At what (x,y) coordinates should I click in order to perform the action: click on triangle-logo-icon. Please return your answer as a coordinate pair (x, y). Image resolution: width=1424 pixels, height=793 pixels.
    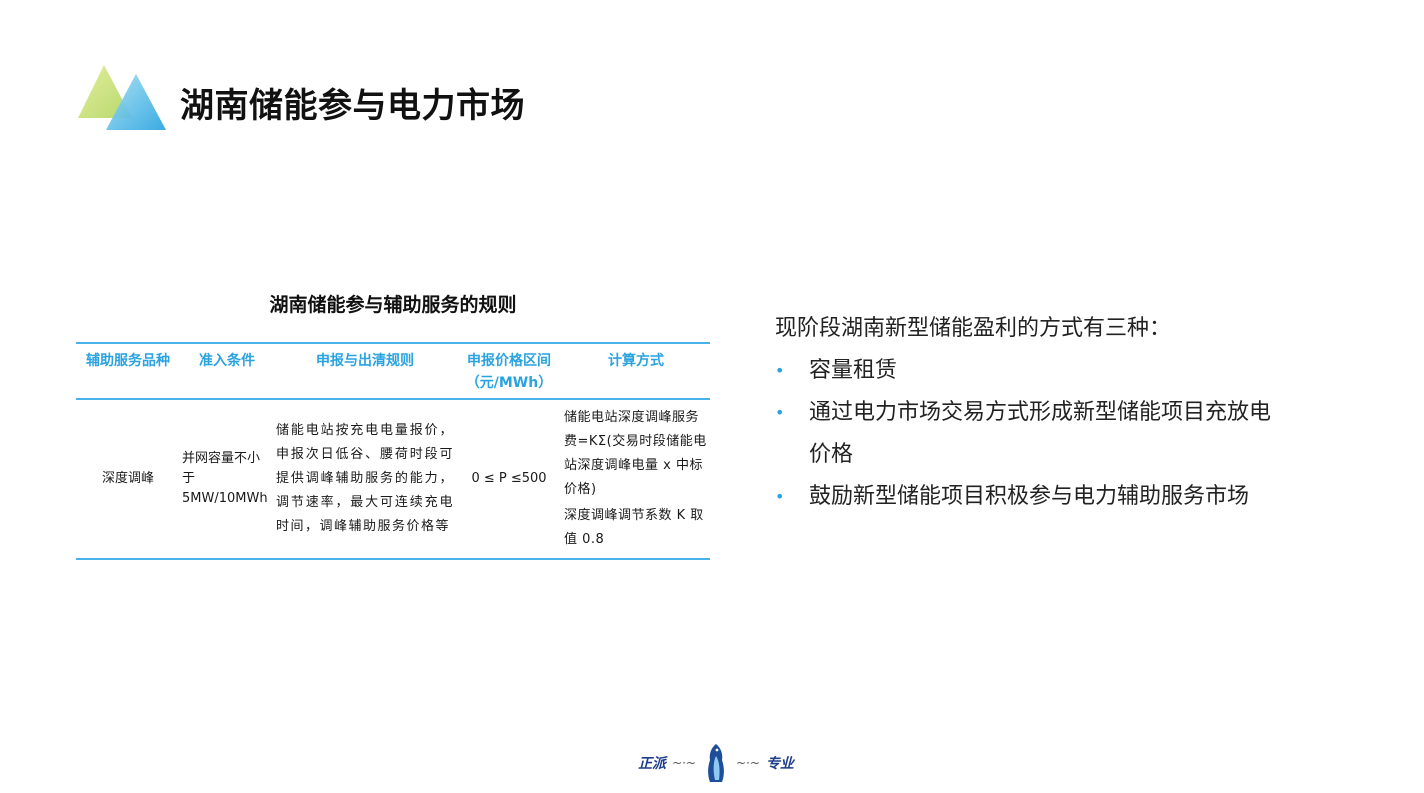
    Looking at the image, I should click on (122, 97).